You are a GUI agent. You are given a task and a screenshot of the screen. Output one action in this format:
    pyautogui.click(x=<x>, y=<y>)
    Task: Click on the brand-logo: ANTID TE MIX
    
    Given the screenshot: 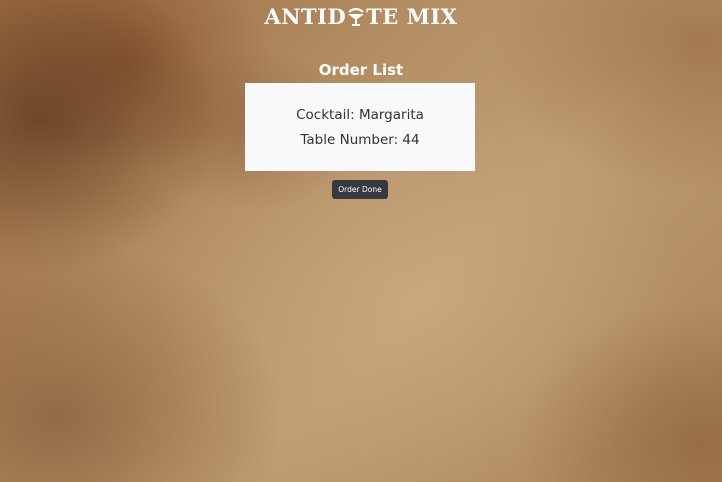 What is the action you would take?
    pyautogui.click(x=361, y=18)
    